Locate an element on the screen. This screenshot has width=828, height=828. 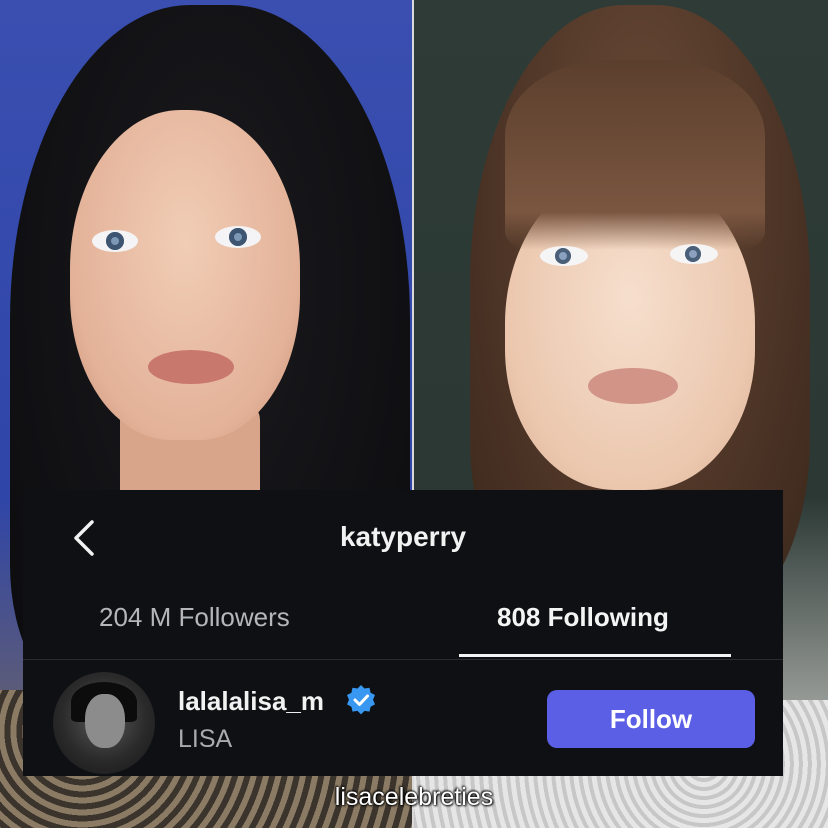
right-portrait-lips is located at coordinates (633, 386).